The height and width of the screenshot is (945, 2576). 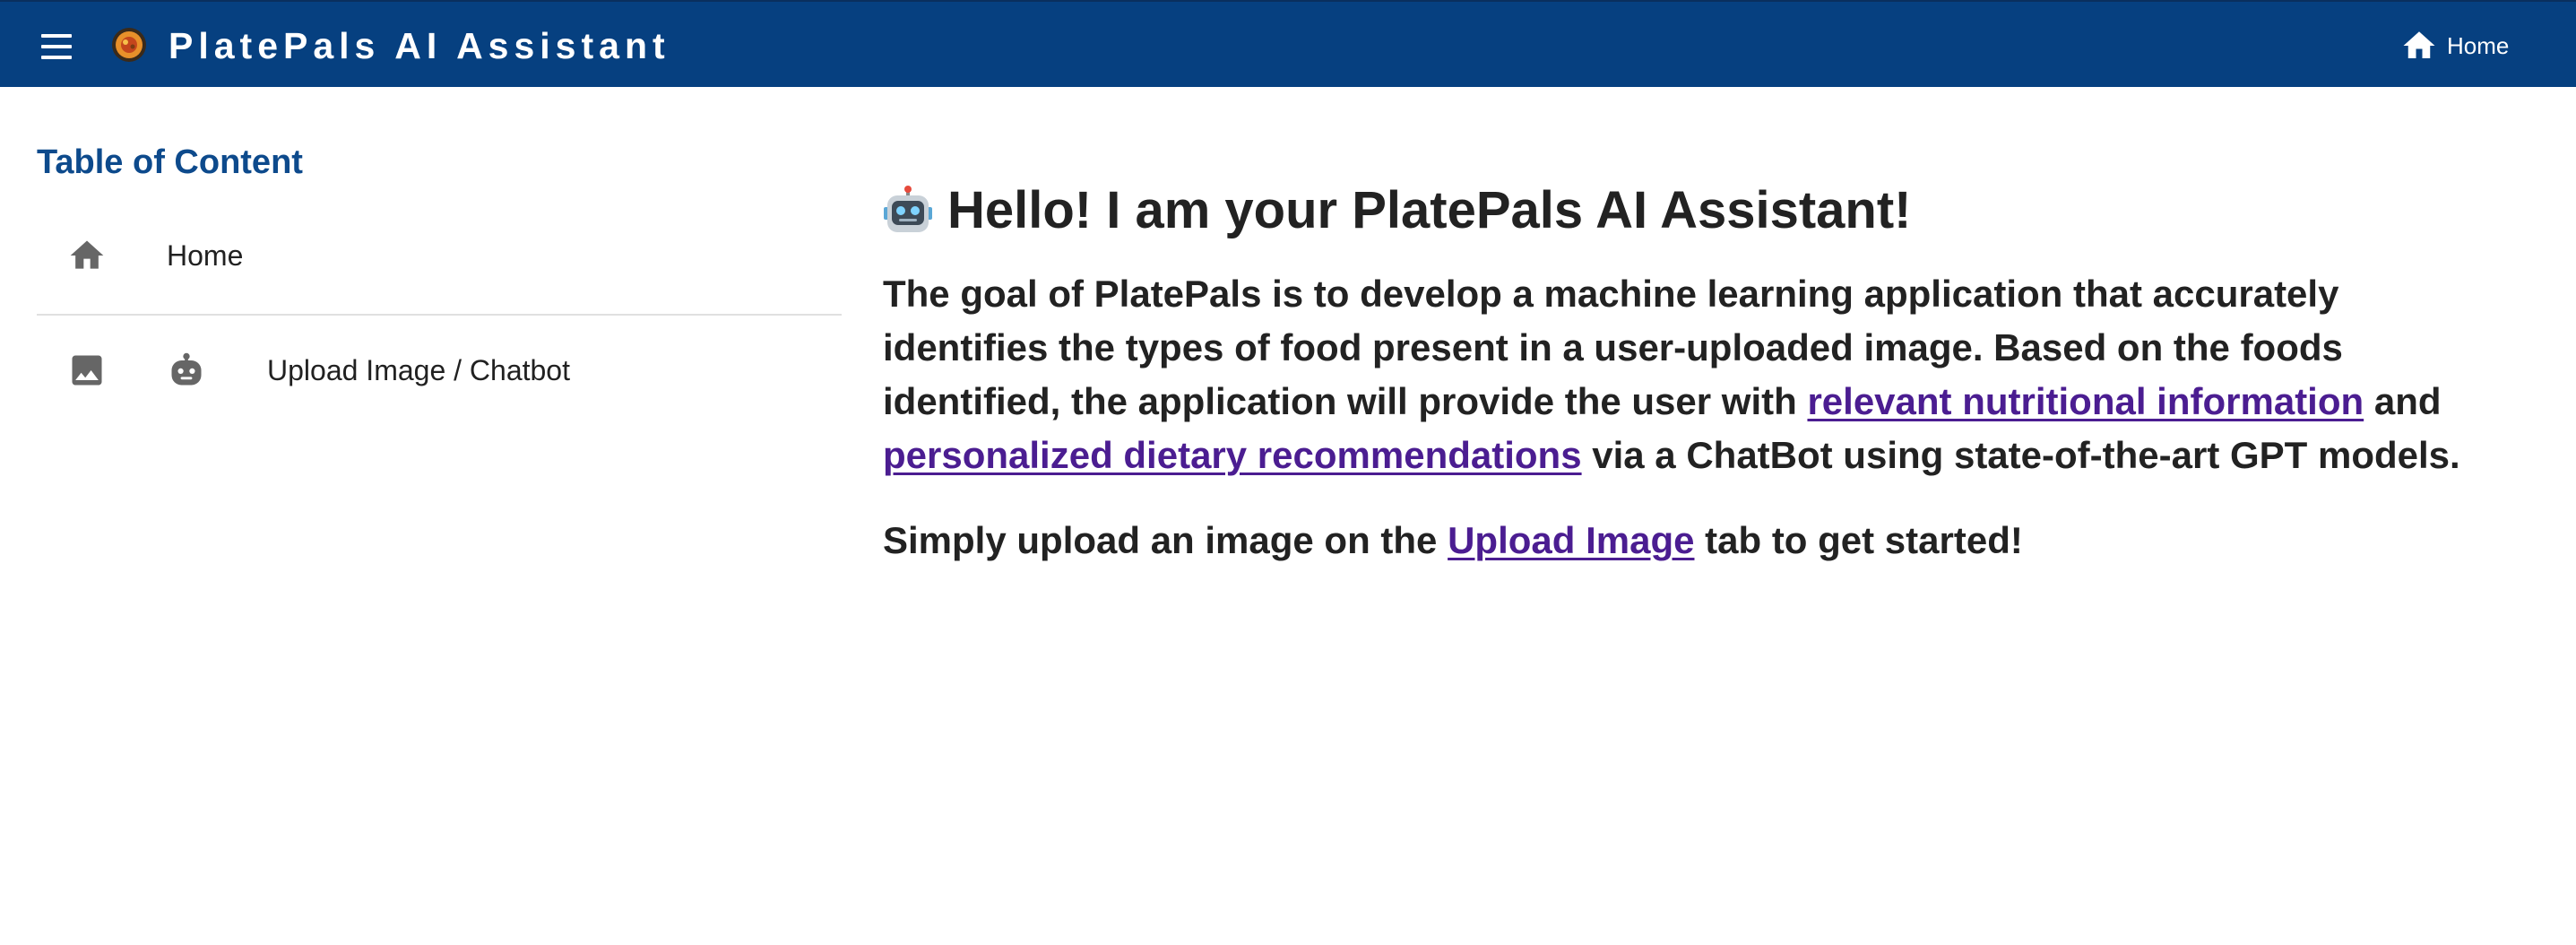 I want to click on image-icon, so click(x=87, y=370).